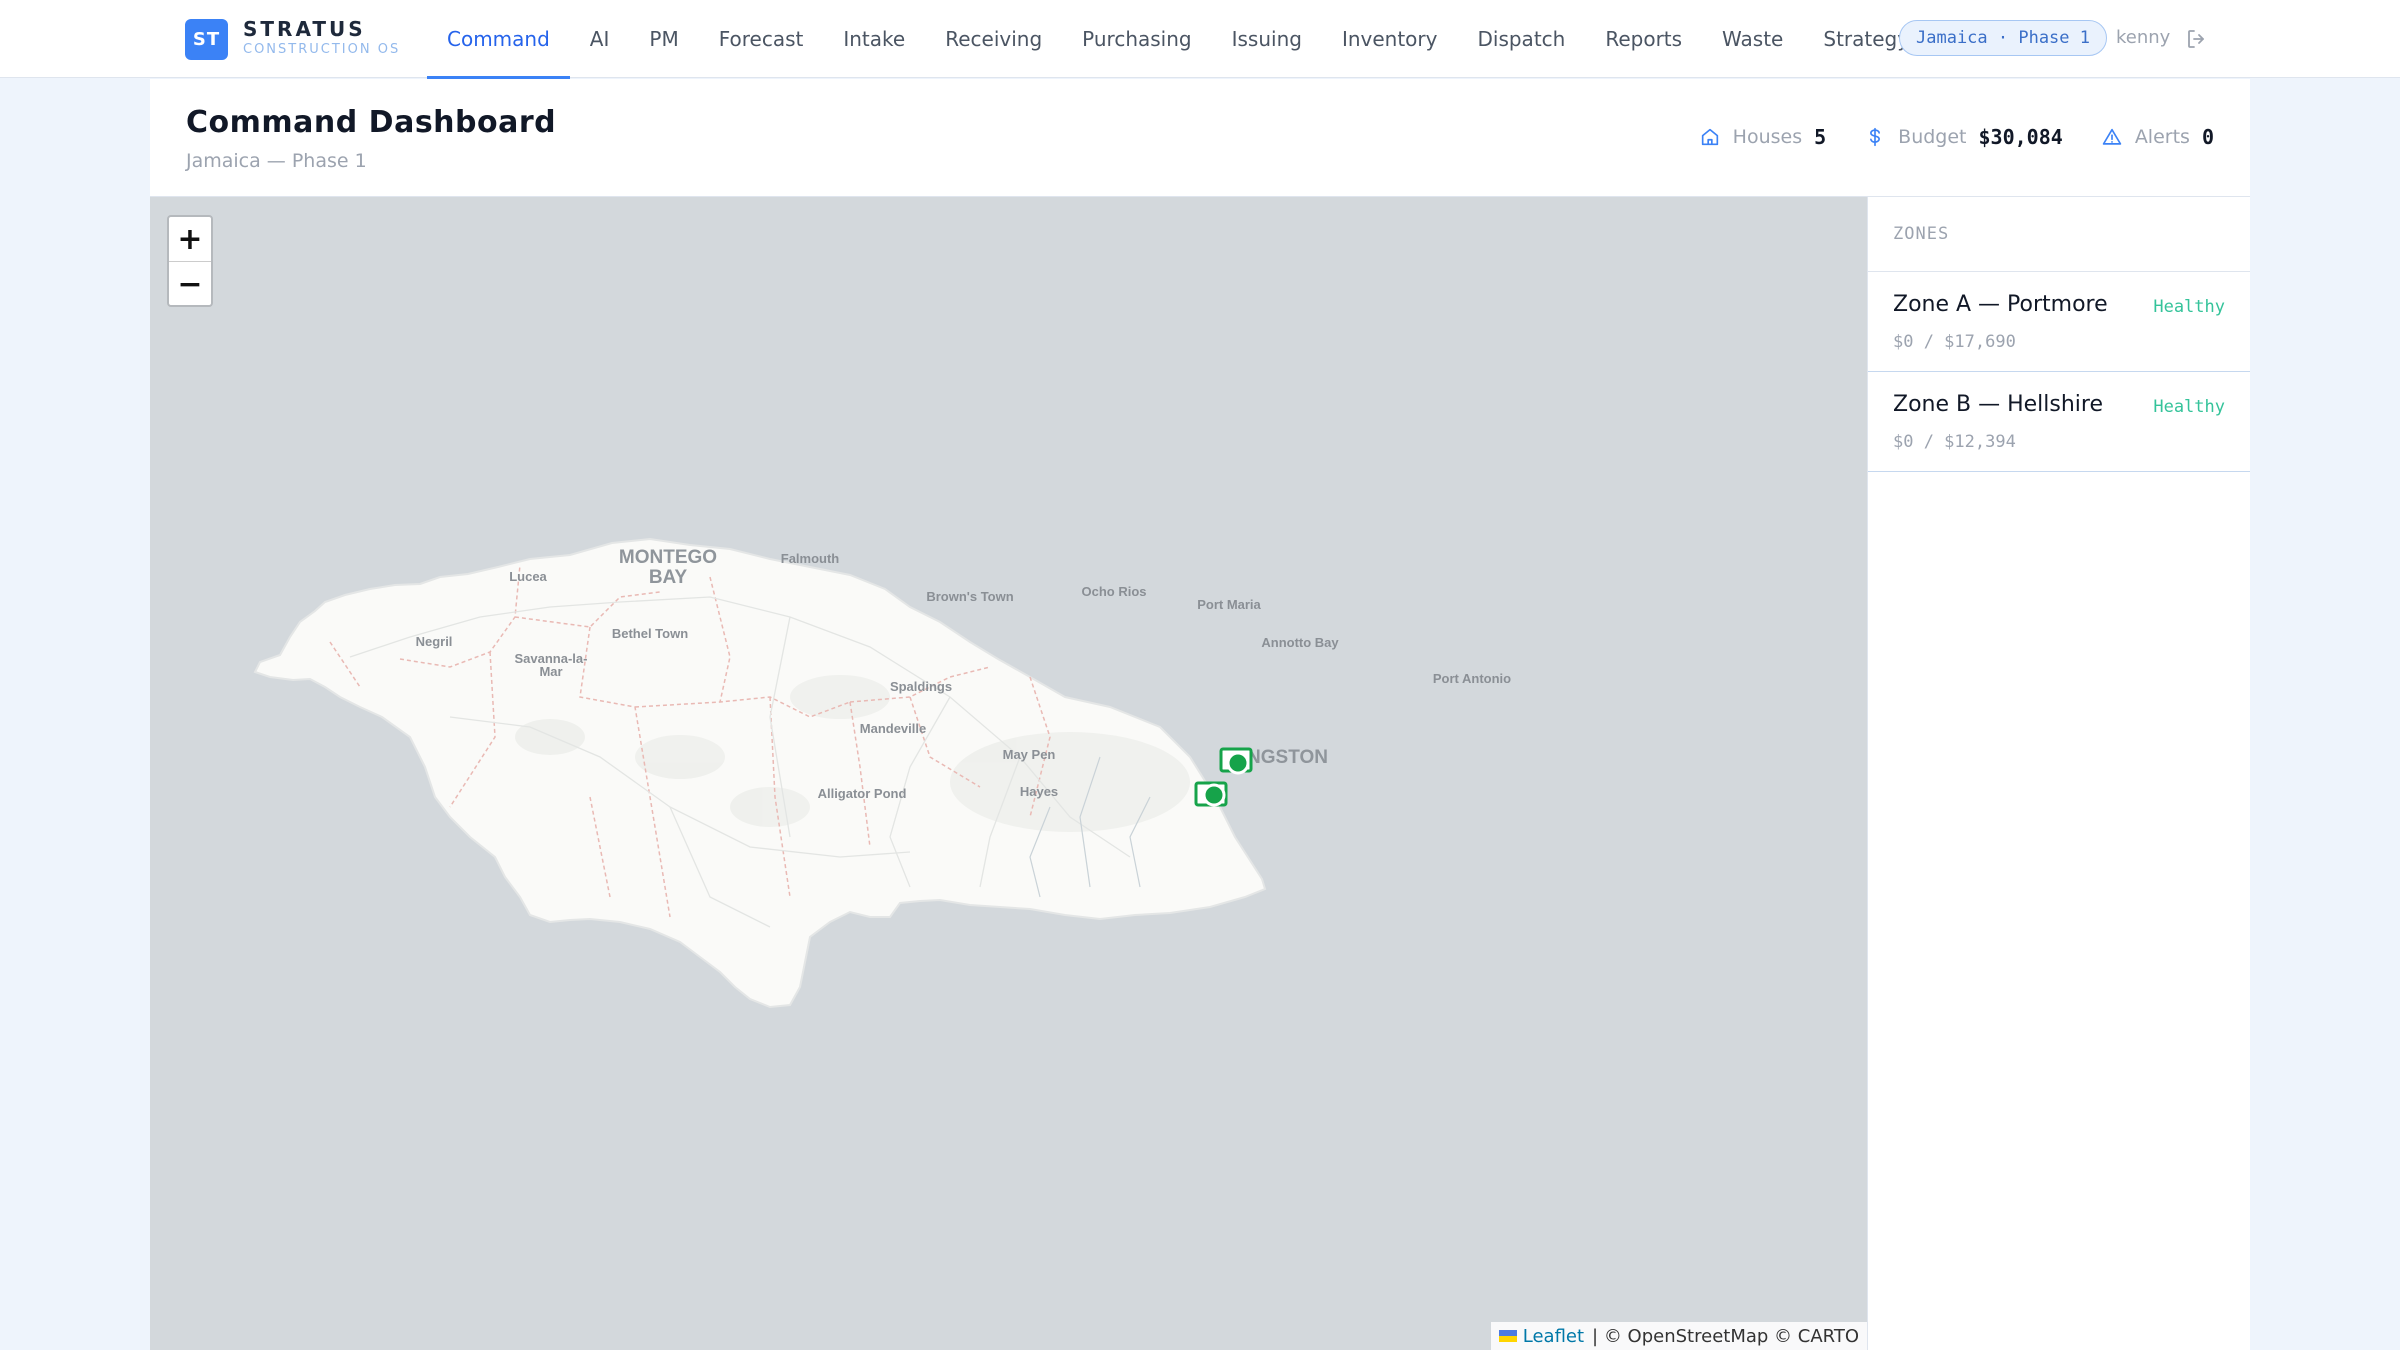 This screenshot has height=1350, width=2400. Describe the element at coordinates (668, 557) in the screenshot. I see `label-montego: MONTEGO` at that location.